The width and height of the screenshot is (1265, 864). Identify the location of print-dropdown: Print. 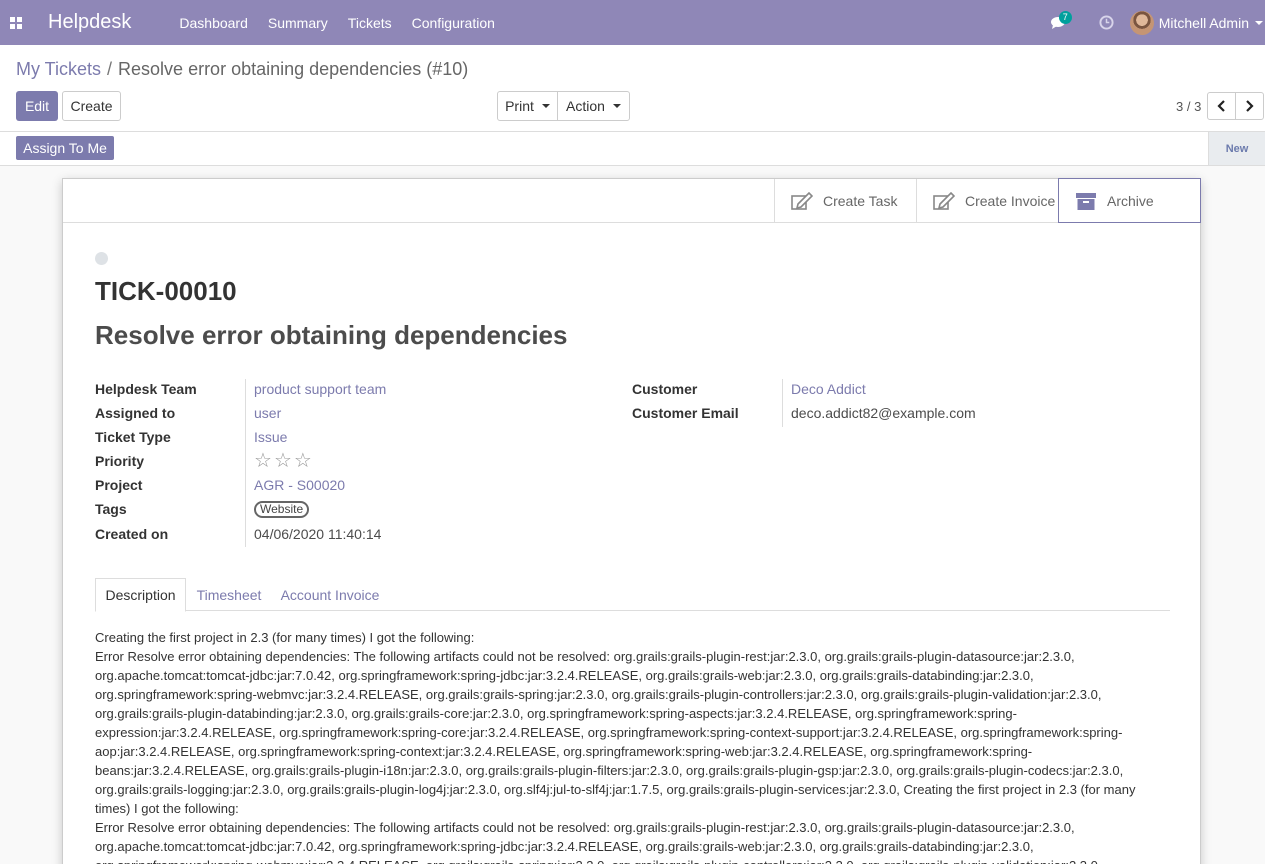
(527, 106).